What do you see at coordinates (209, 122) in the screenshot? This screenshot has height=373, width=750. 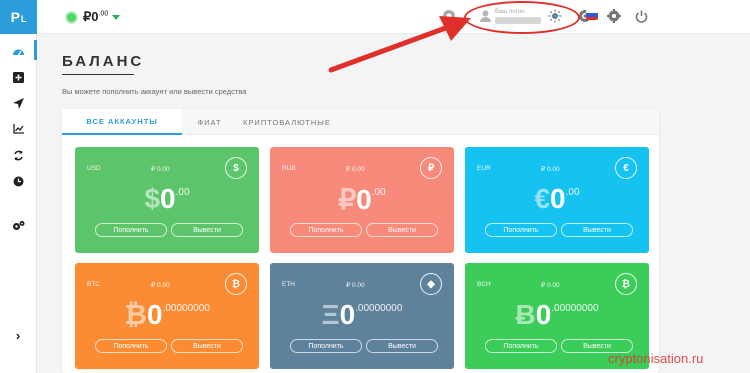 I see `tab-fiat: ФИАТ` at bounding box center [209, 122].